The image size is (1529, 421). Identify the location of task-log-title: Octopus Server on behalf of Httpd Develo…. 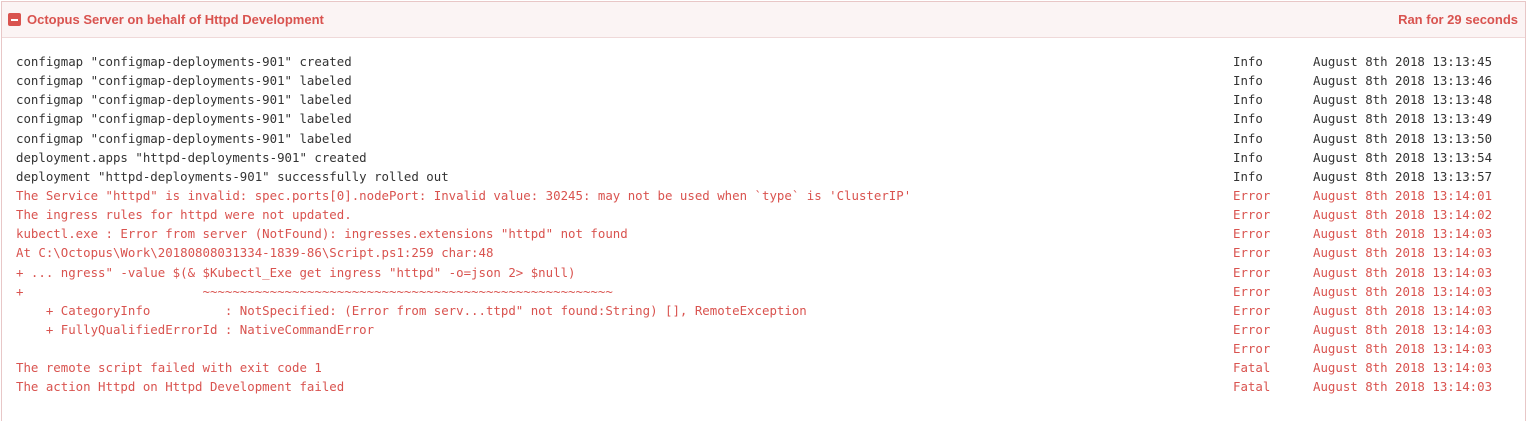
(175, 19).